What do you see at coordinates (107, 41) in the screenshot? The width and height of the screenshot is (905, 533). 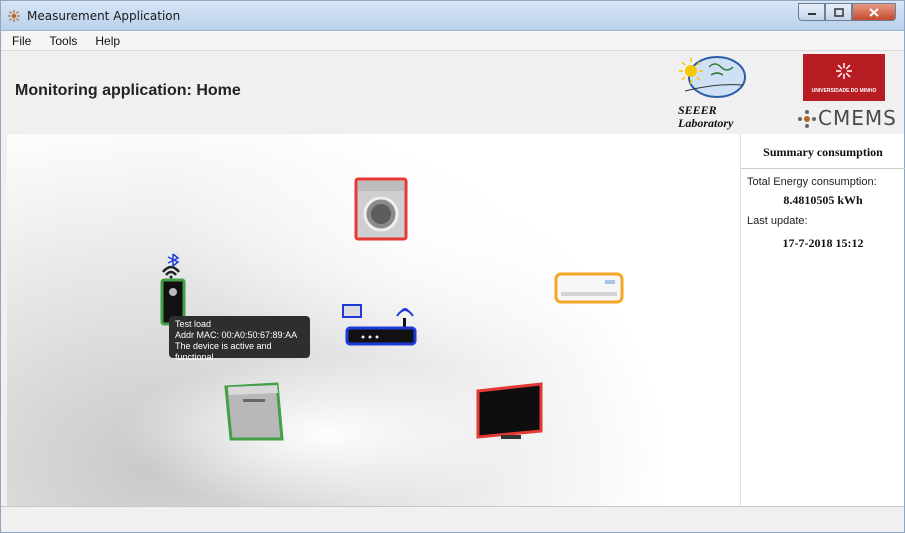 I see `menu-help: Help` at bounding box center [107, 41].